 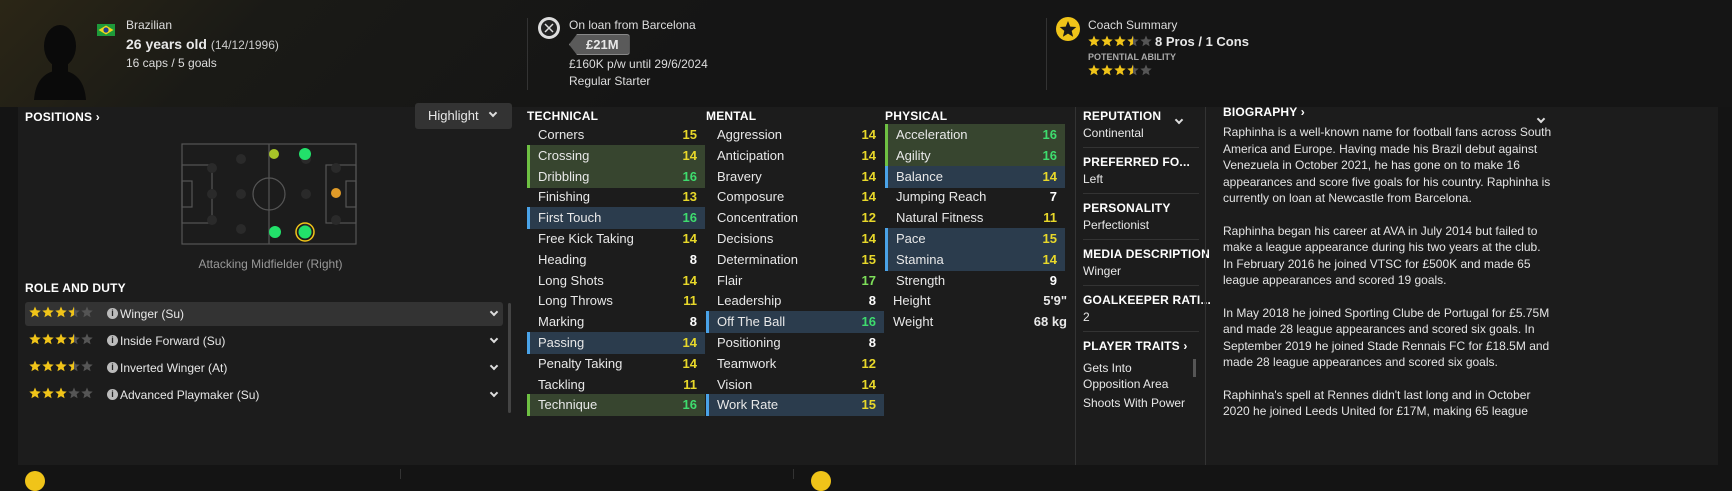 What do you see at coordinates (1146, 254) in the screenshot?
I see `media-description-label: MEDIA DESCRIPTION` at bounding box center [1146, 254].